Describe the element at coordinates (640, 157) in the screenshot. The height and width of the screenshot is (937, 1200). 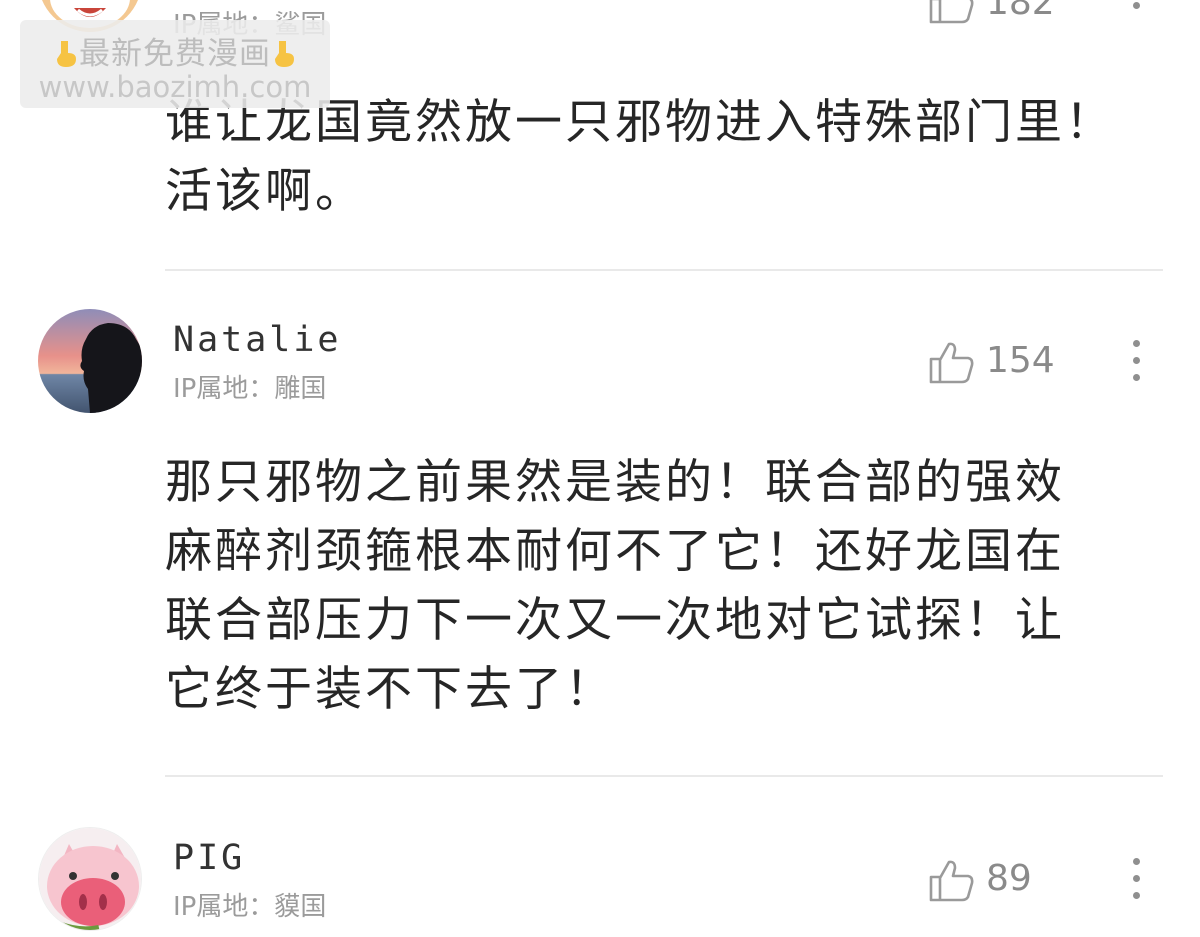
I see `comment-text: 谁让龙国竟然放一只邪物进入特殊部门里！ 活该啊。` at that location.